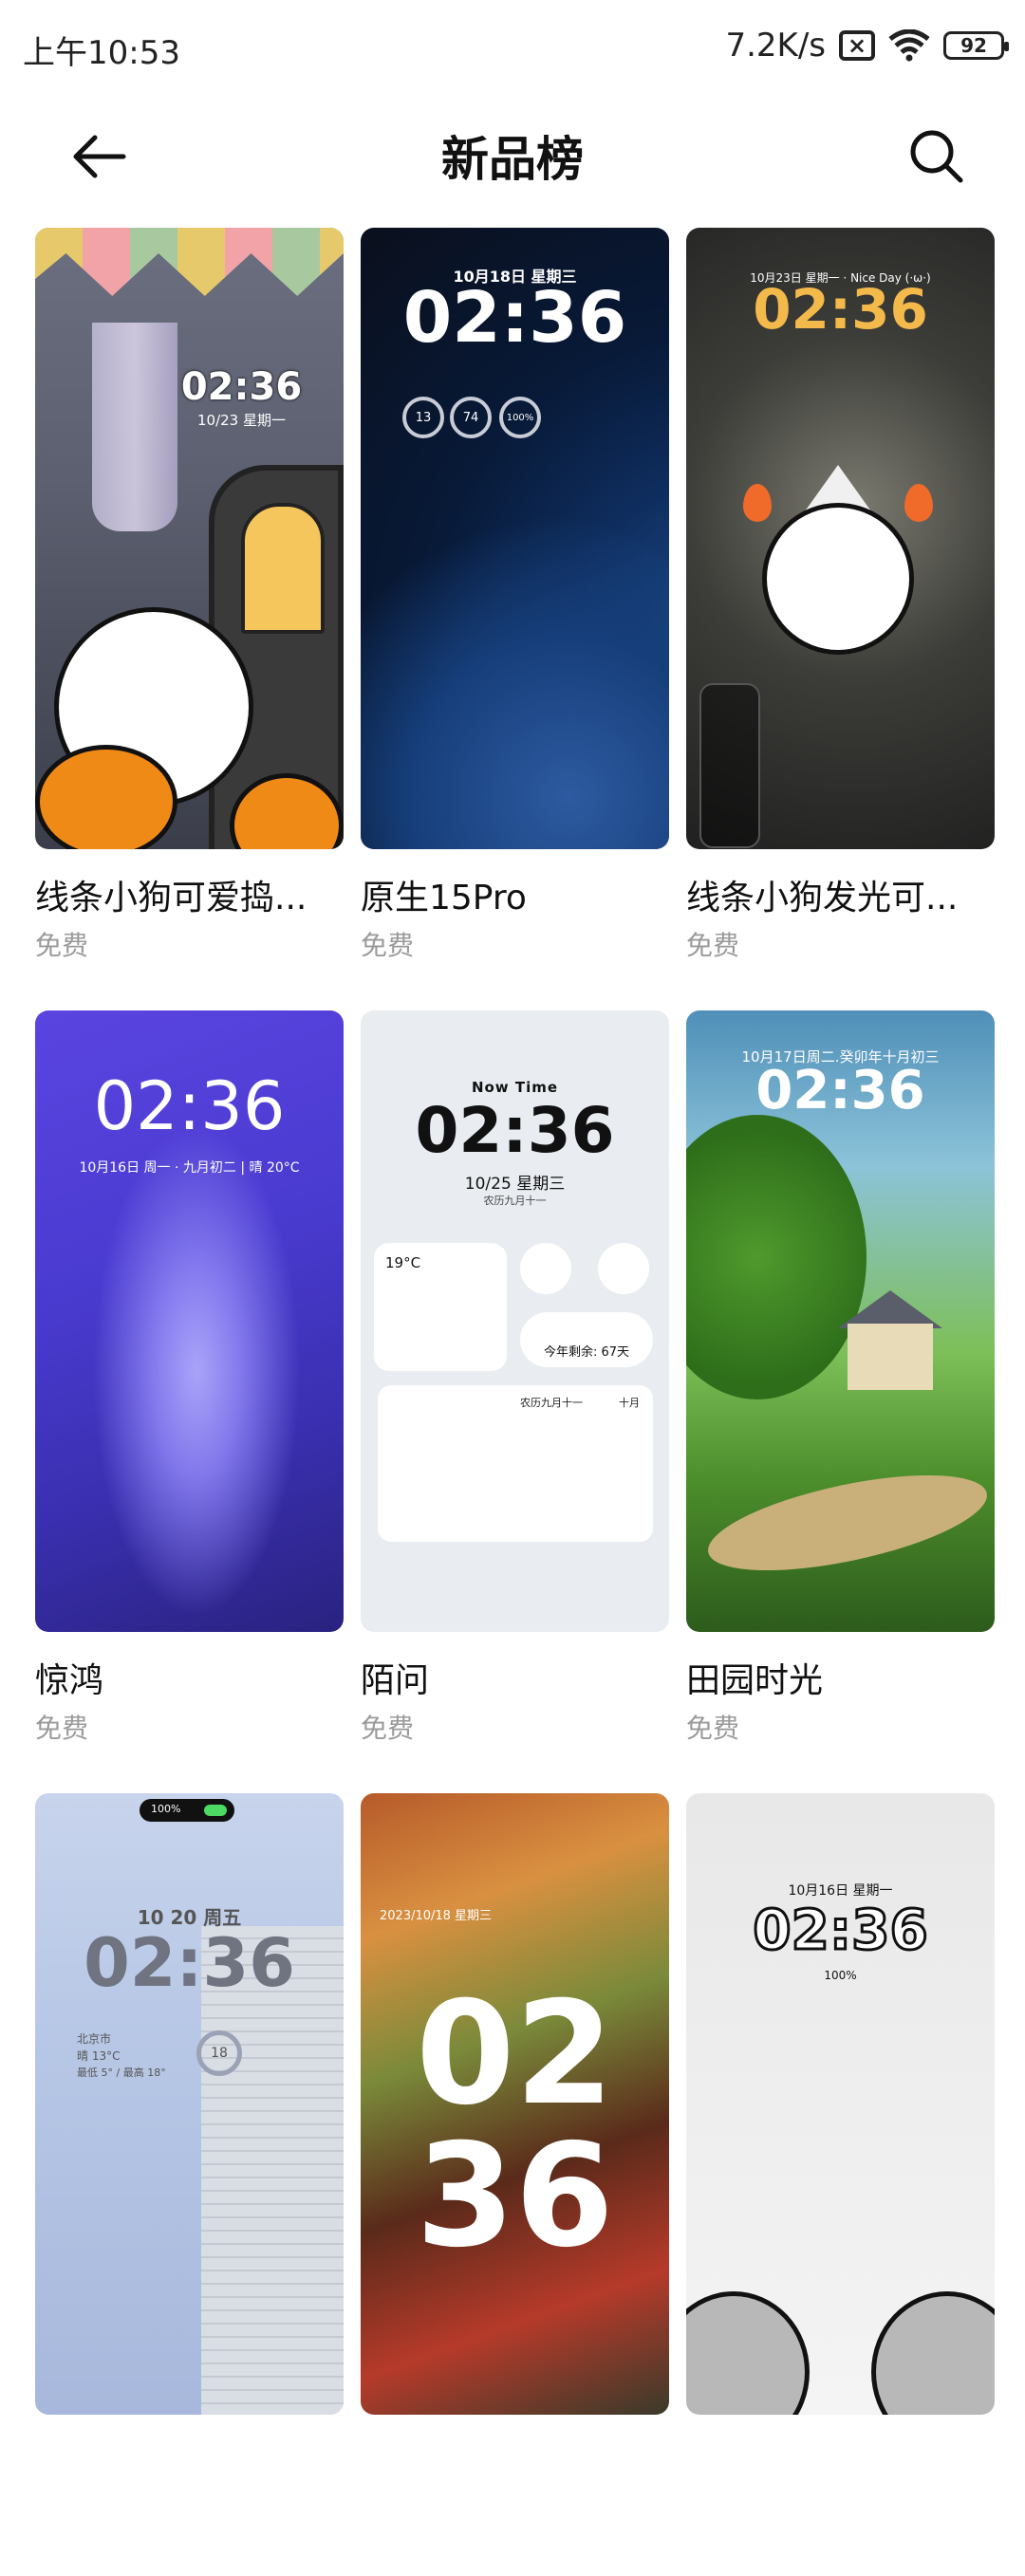  I want to click on roof-illustration, so click(890, 1309).